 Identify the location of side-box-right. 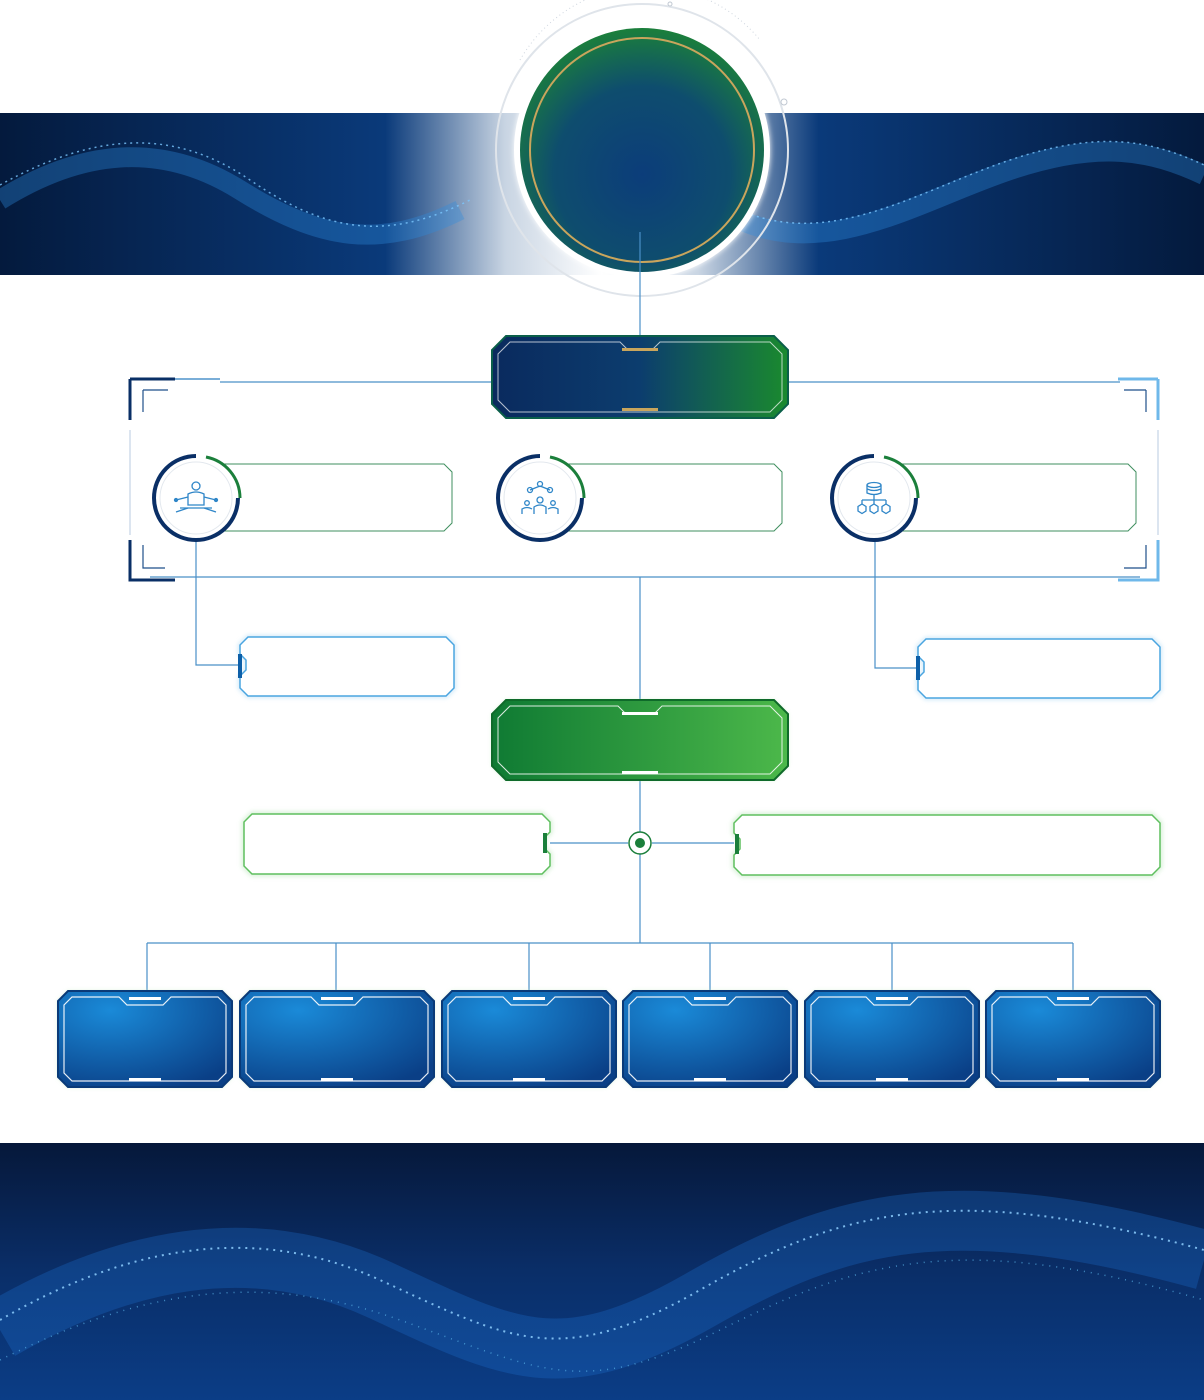
(947, 845).